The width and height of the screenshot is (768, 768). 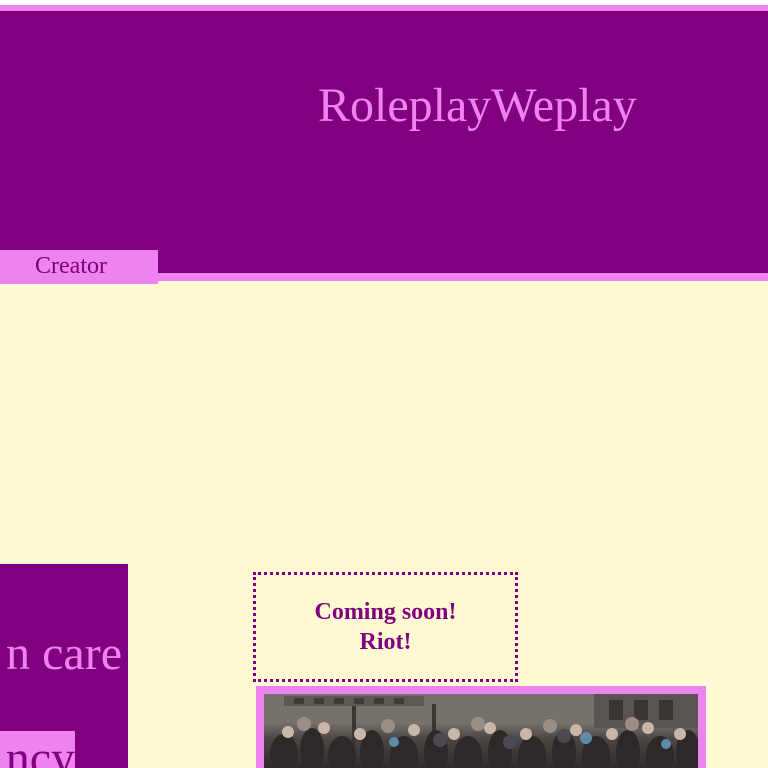 What do you see at coordinates (64, 653) in the screenshot?
I see `sidebar-heading: n care` at bounding box center [64, 653].